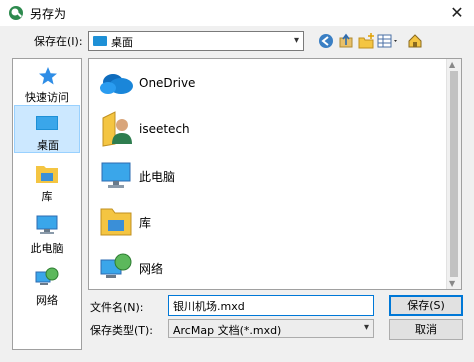  What do you see at coordinates (426, 329) in the screenshot?
I see `cancel-button: 取消` at bounding box center [426, 329].